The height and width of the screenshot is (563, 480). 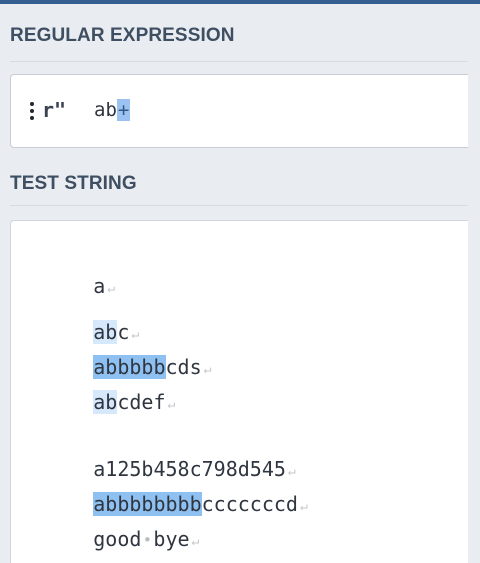 What do you see at coordinates (171, 539) in the screenshot?
I see `test-line-text: bye` at bounding box center [171, 539].